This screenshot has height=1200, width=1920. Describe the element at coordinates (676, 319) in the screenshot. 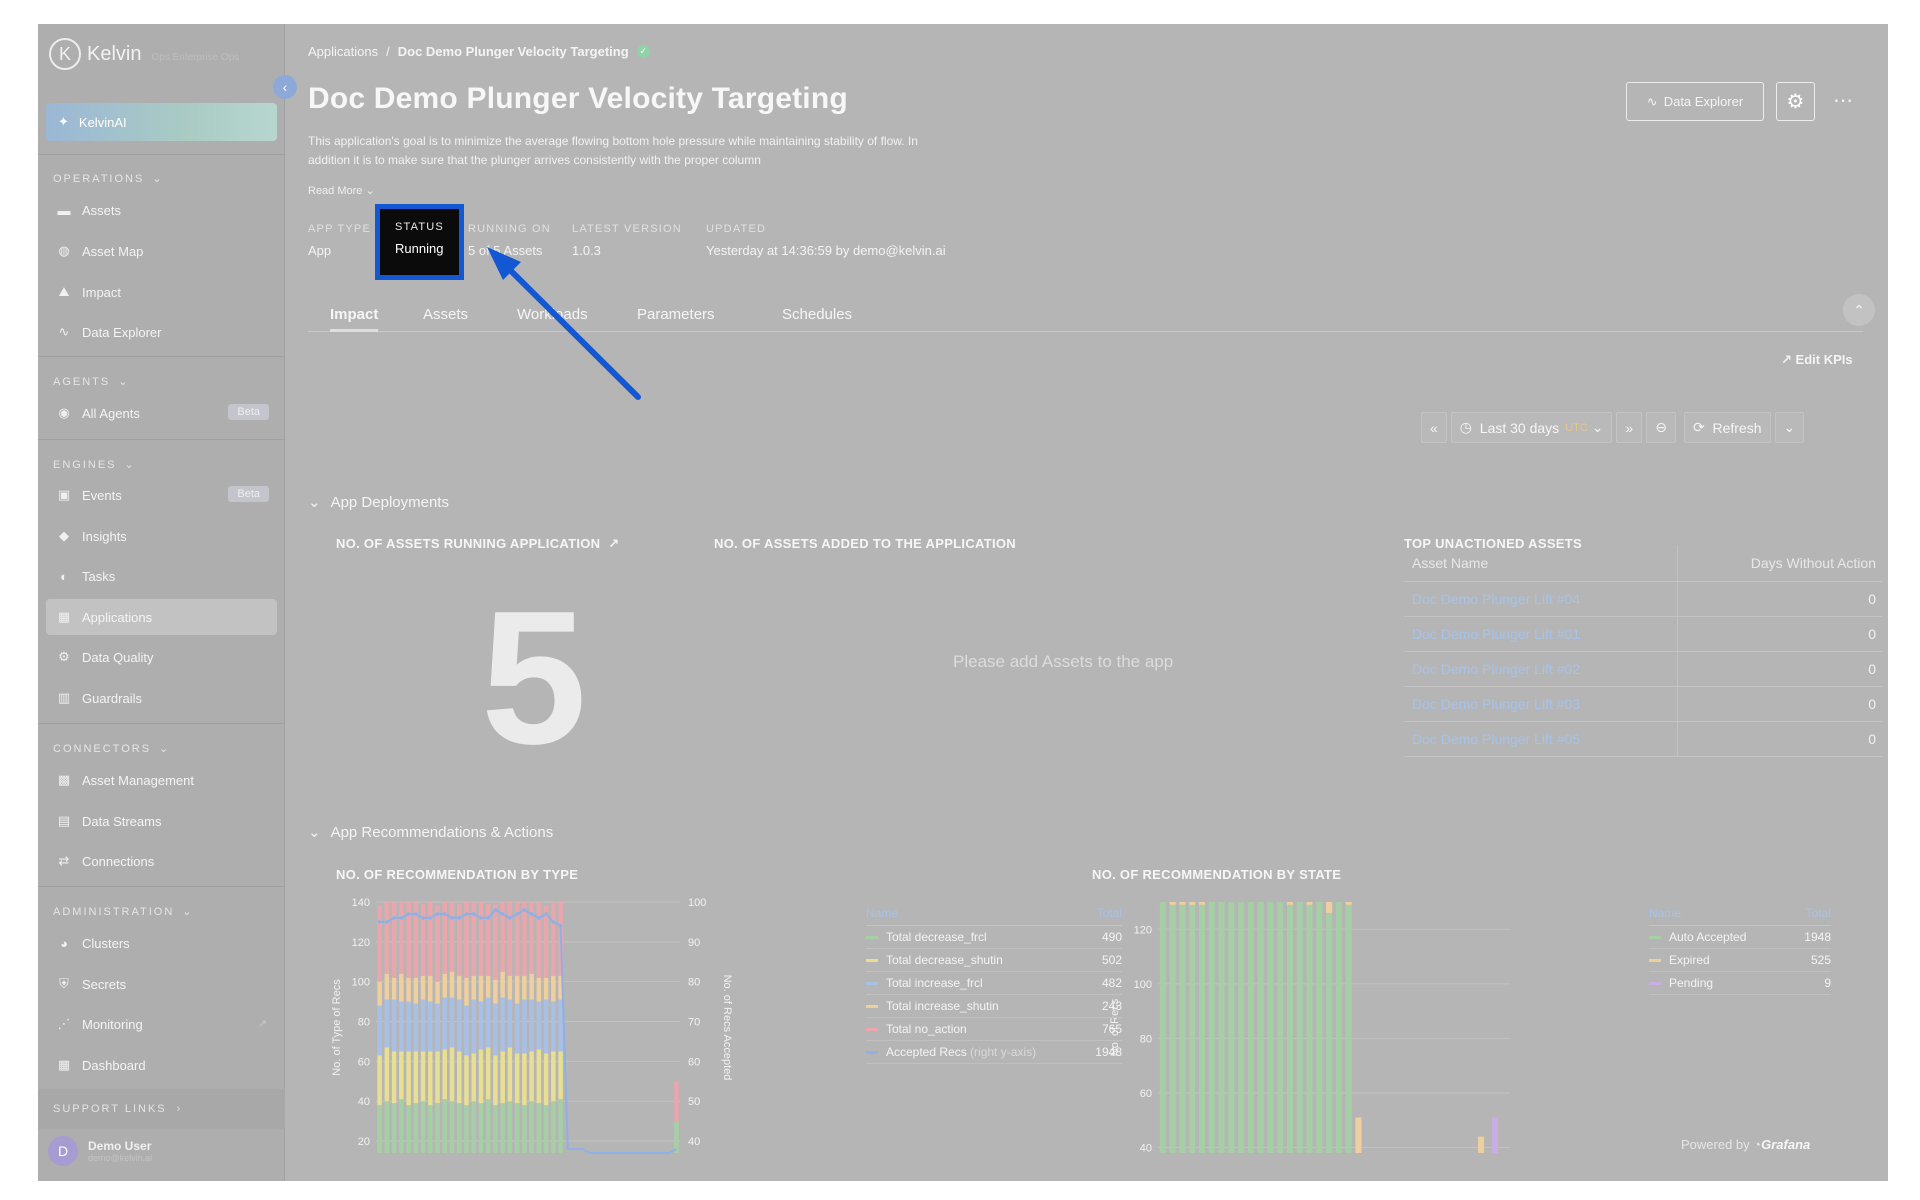

I see `tab-parameters: Parameters` at that location.